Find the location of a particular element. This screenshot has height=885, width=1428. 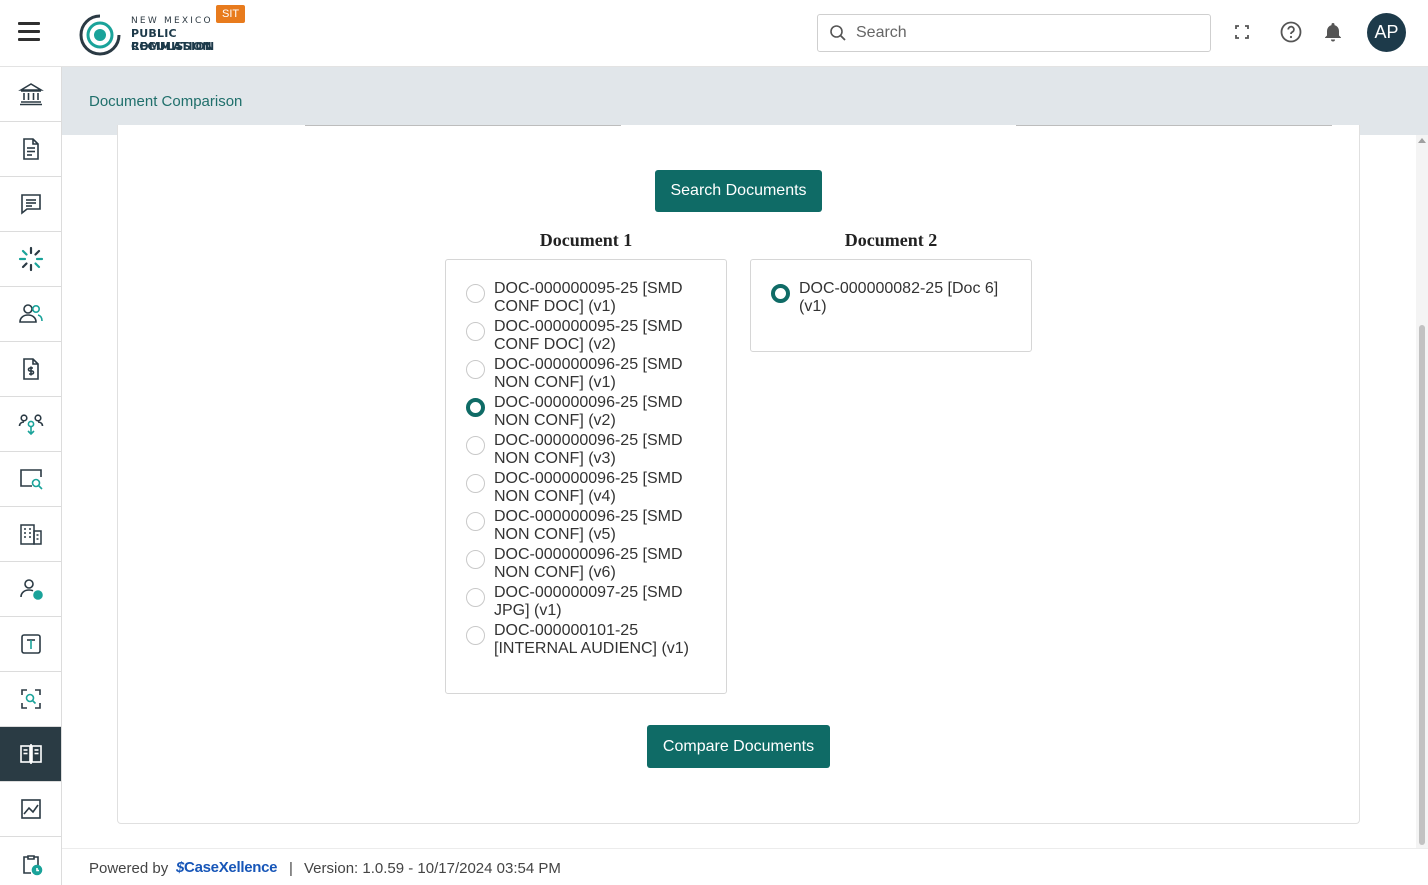

document-1-option: DOC-000000097-25 [SMD JPG] (v1) is located at coordinates (586, 602).